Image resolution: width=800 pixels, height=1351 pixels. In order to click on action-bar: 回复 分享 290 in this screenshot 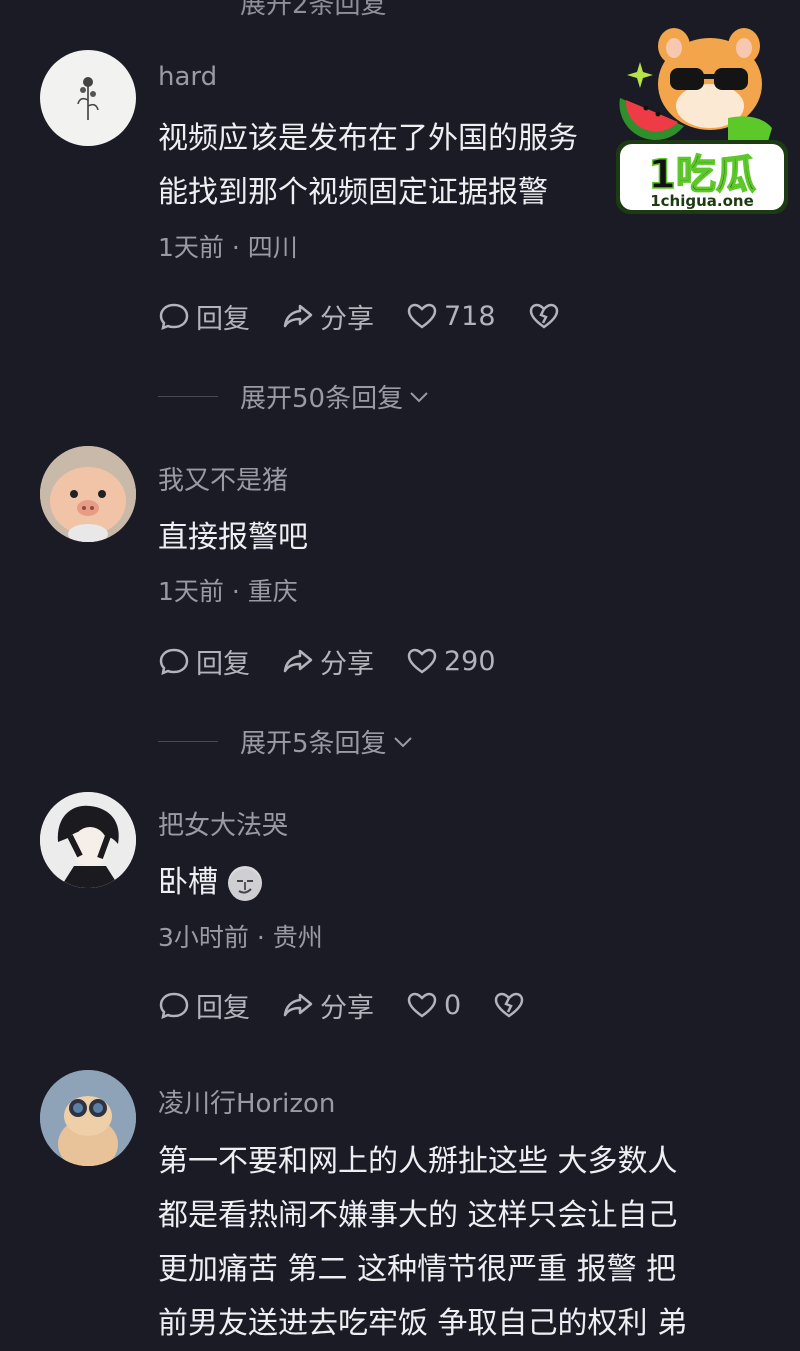, I will do `click(343, 661)`.